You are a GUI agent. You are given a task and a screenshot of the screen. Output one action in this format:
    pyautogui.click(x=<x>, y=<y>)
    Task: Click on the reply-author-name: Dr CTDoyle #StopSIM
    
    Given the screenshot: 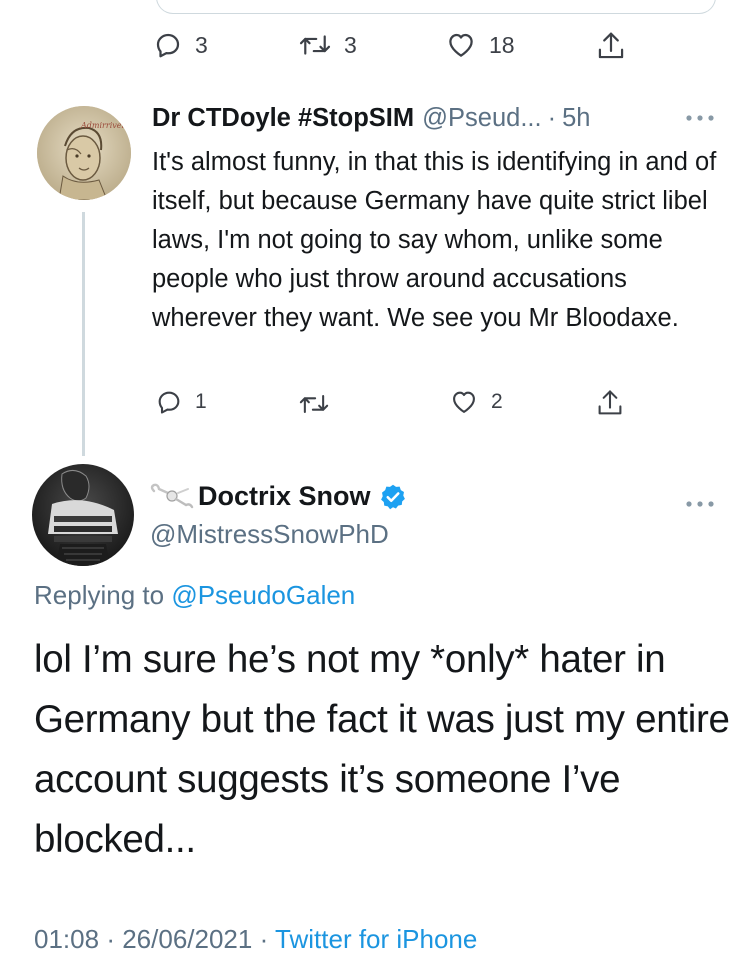 What is the action you would take?
    pyautogui.click(x=283, y=118)
    